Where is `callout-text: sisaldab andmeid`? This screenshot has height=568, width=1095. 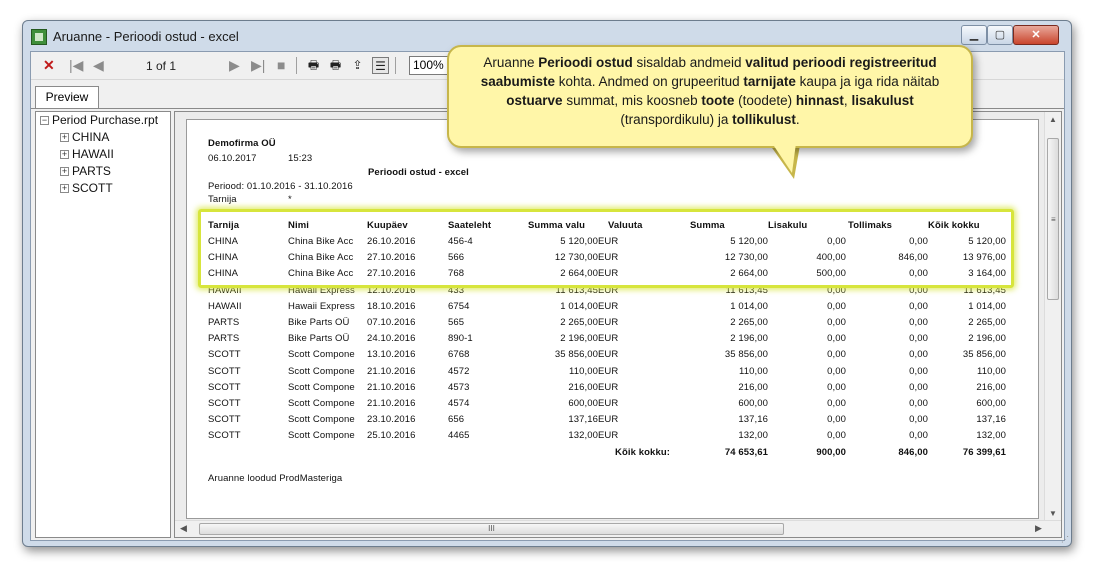
callout-text: sisaldab andmeid is located at coordinates (689, 62).